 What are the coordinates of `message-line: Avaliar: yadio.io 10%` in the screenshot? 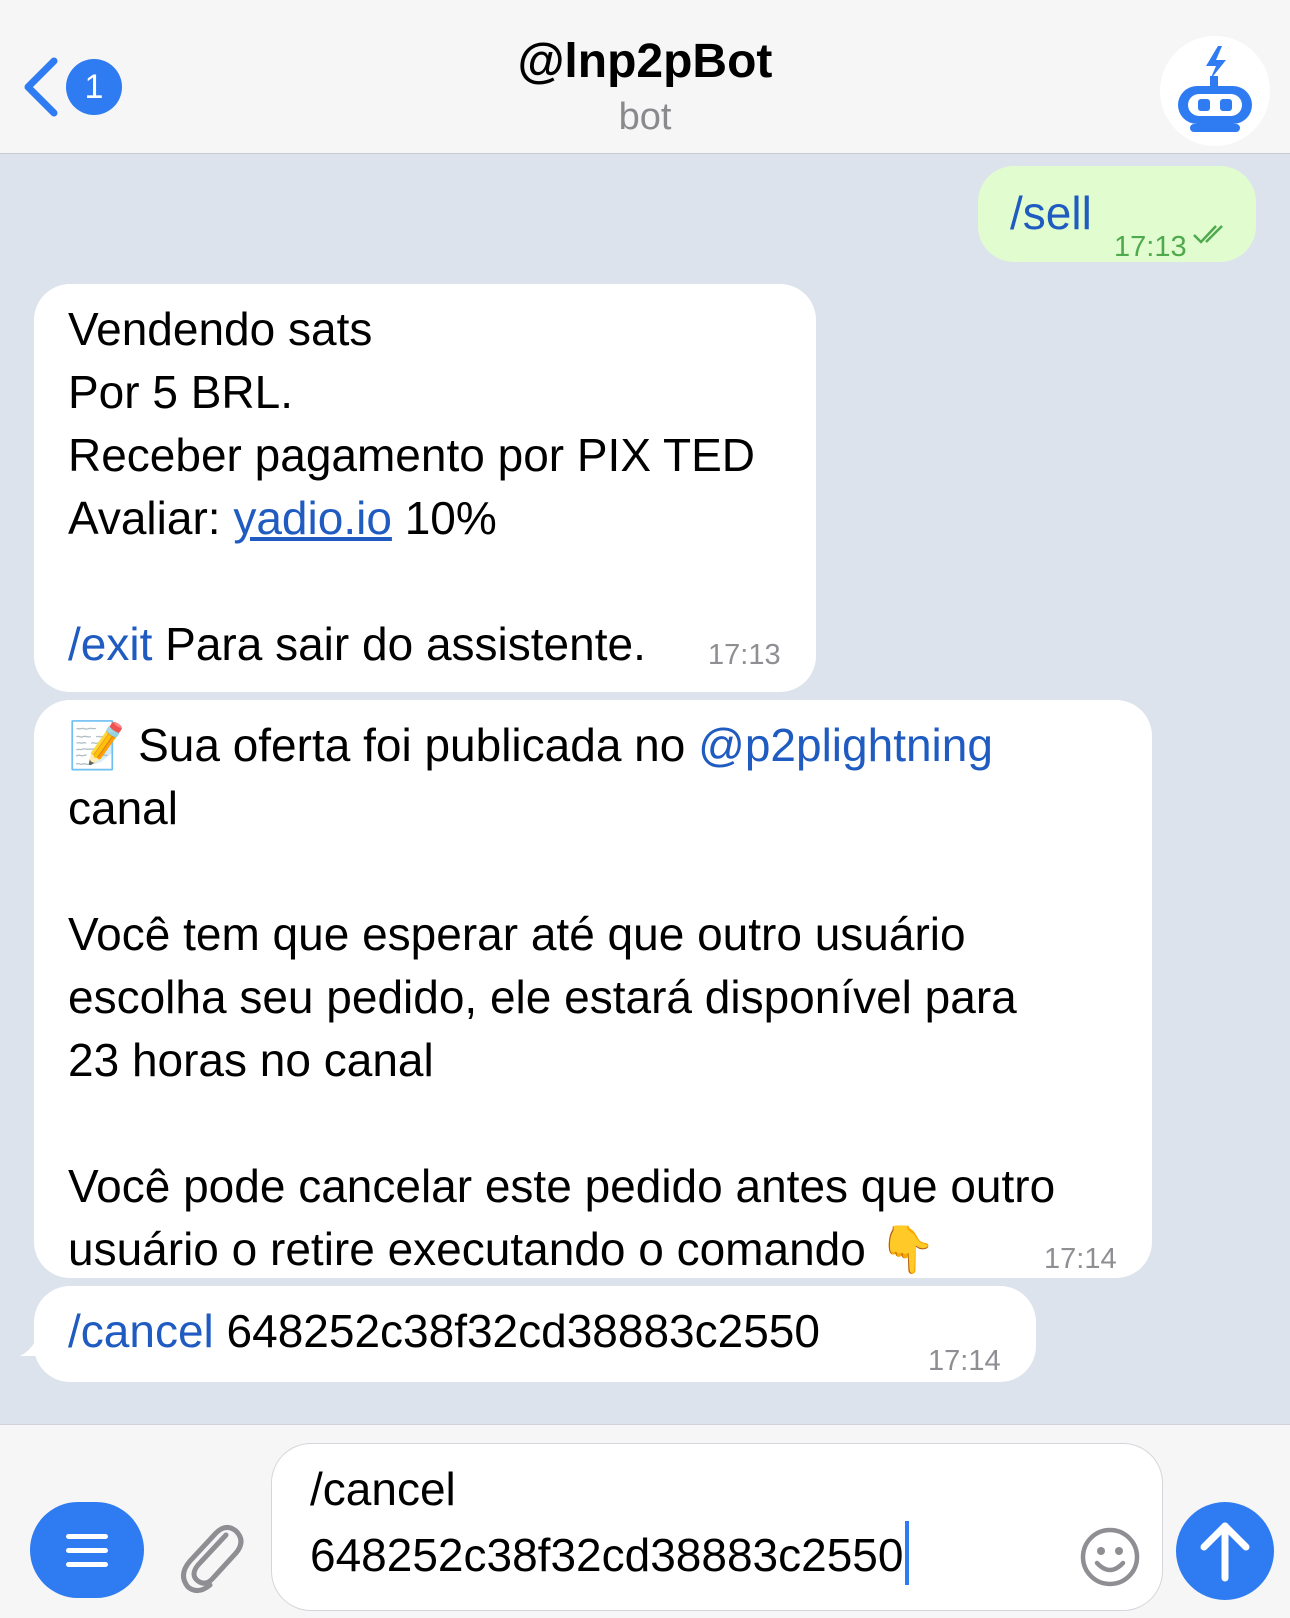 It's located at (442, 518).